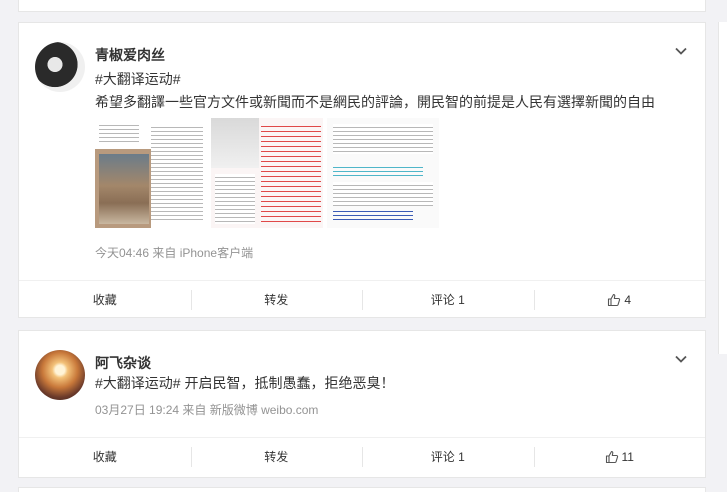  I want to click on post-time: 今天04:46, so click(122, 253).